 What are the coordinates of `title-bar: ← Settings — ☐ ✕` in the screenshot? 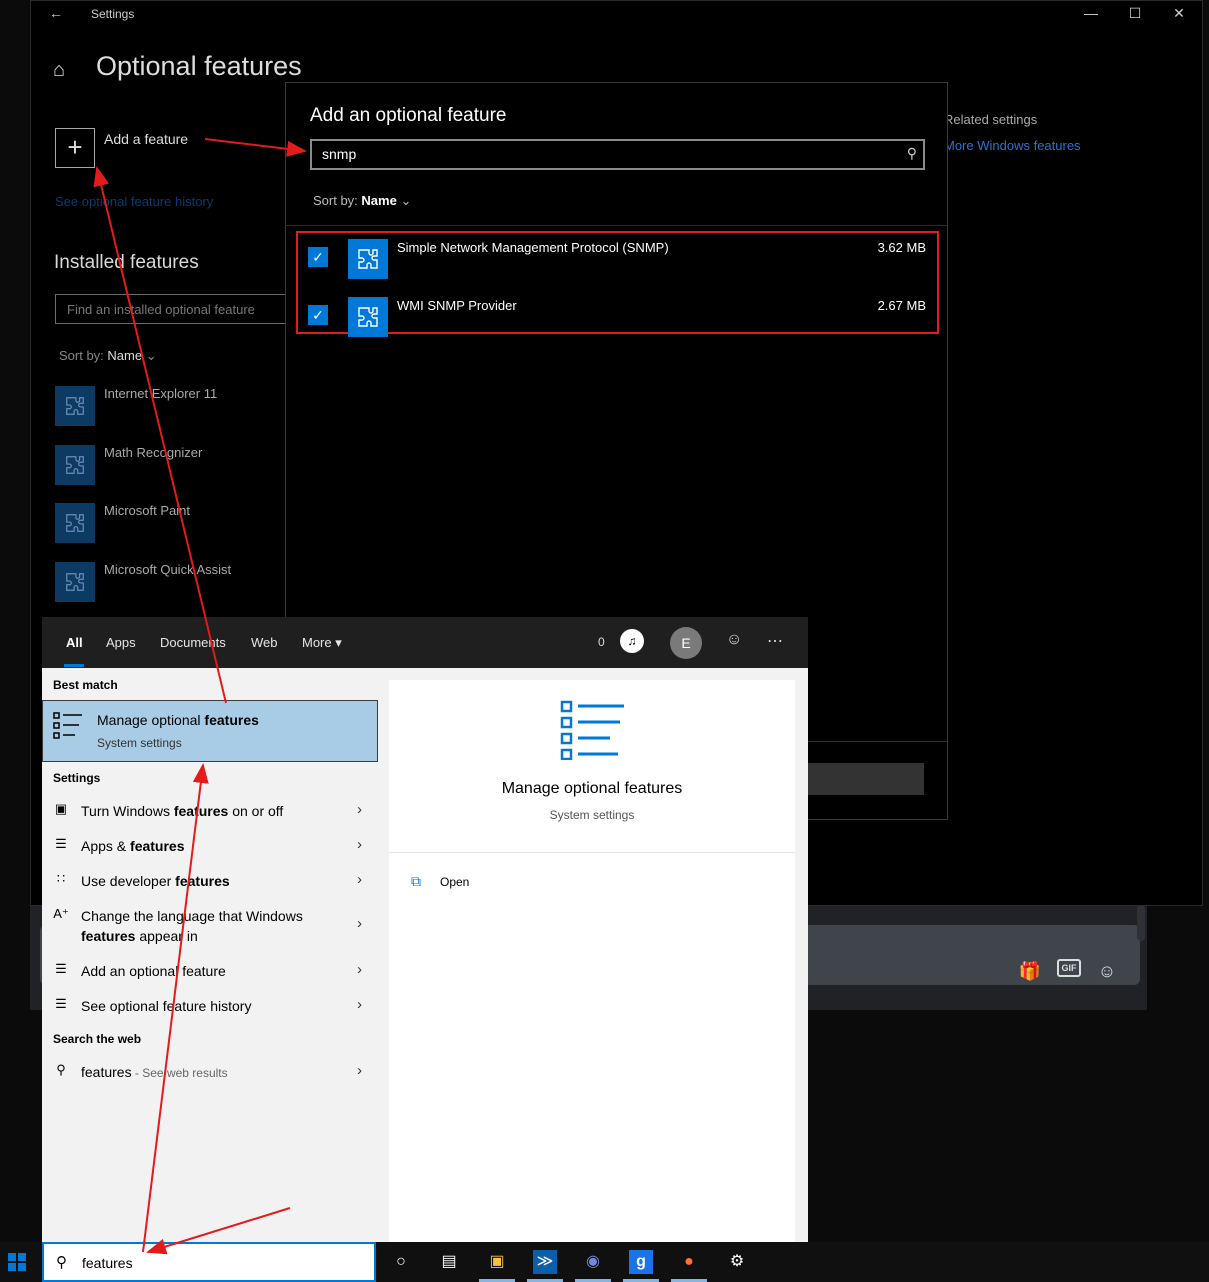 It's located at (616, 14).